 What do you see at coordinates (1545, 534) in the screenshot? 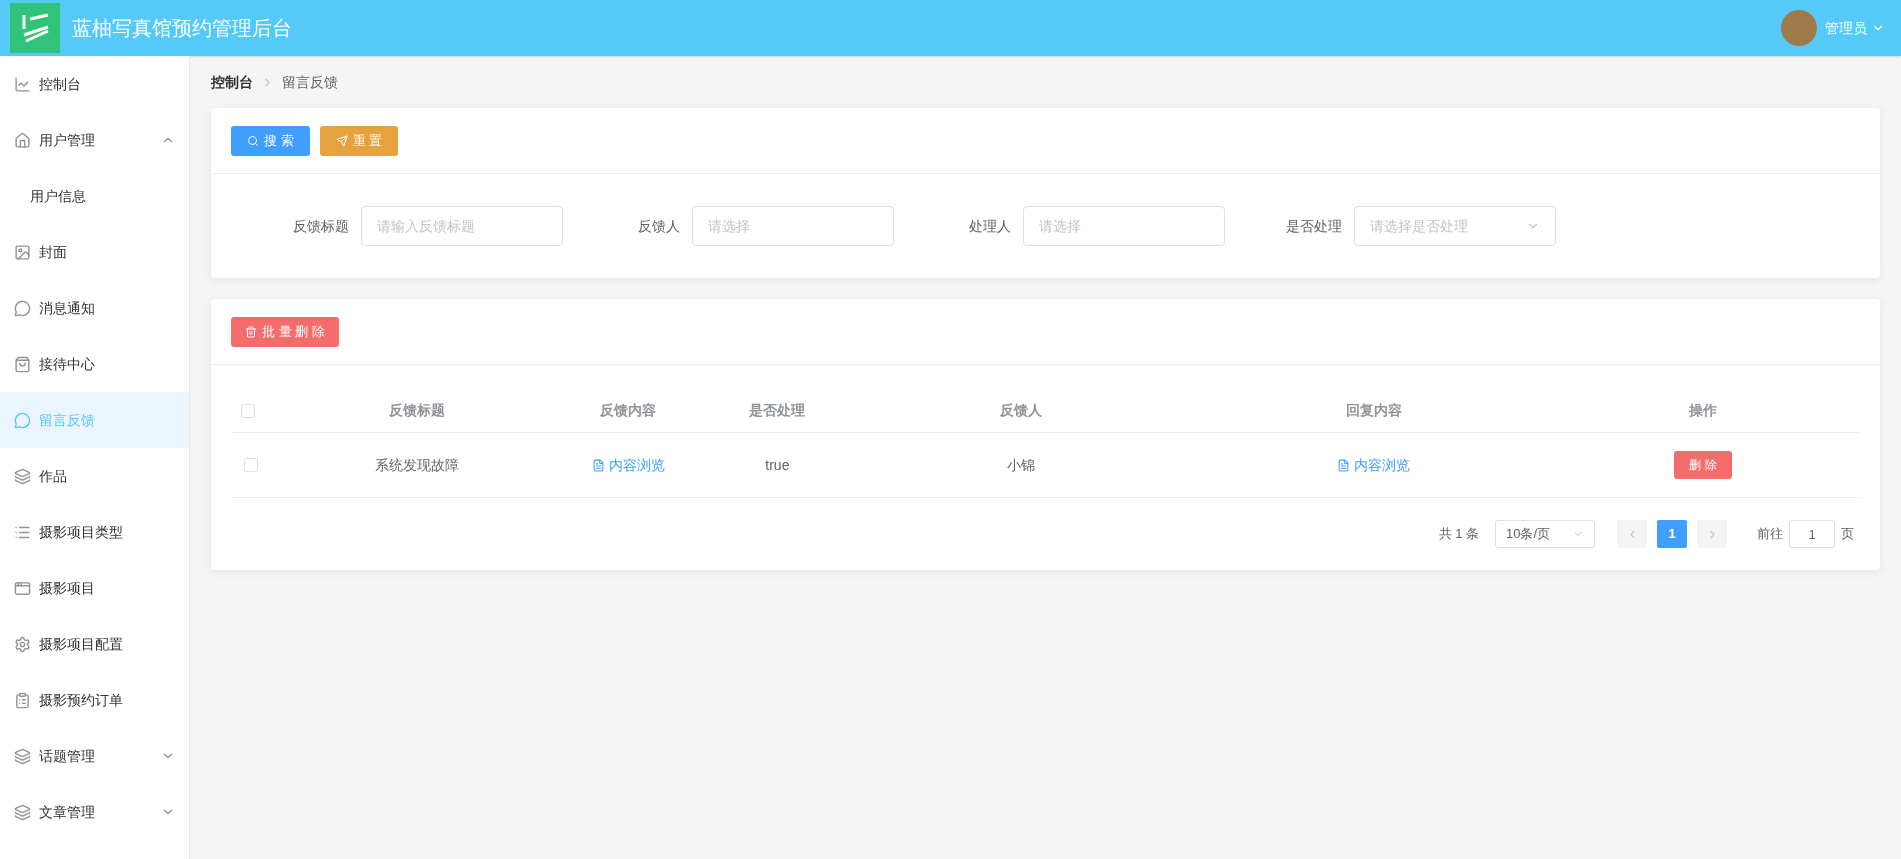
I see `page-size-select: 10条/页` at bounding box center [1545, 534].